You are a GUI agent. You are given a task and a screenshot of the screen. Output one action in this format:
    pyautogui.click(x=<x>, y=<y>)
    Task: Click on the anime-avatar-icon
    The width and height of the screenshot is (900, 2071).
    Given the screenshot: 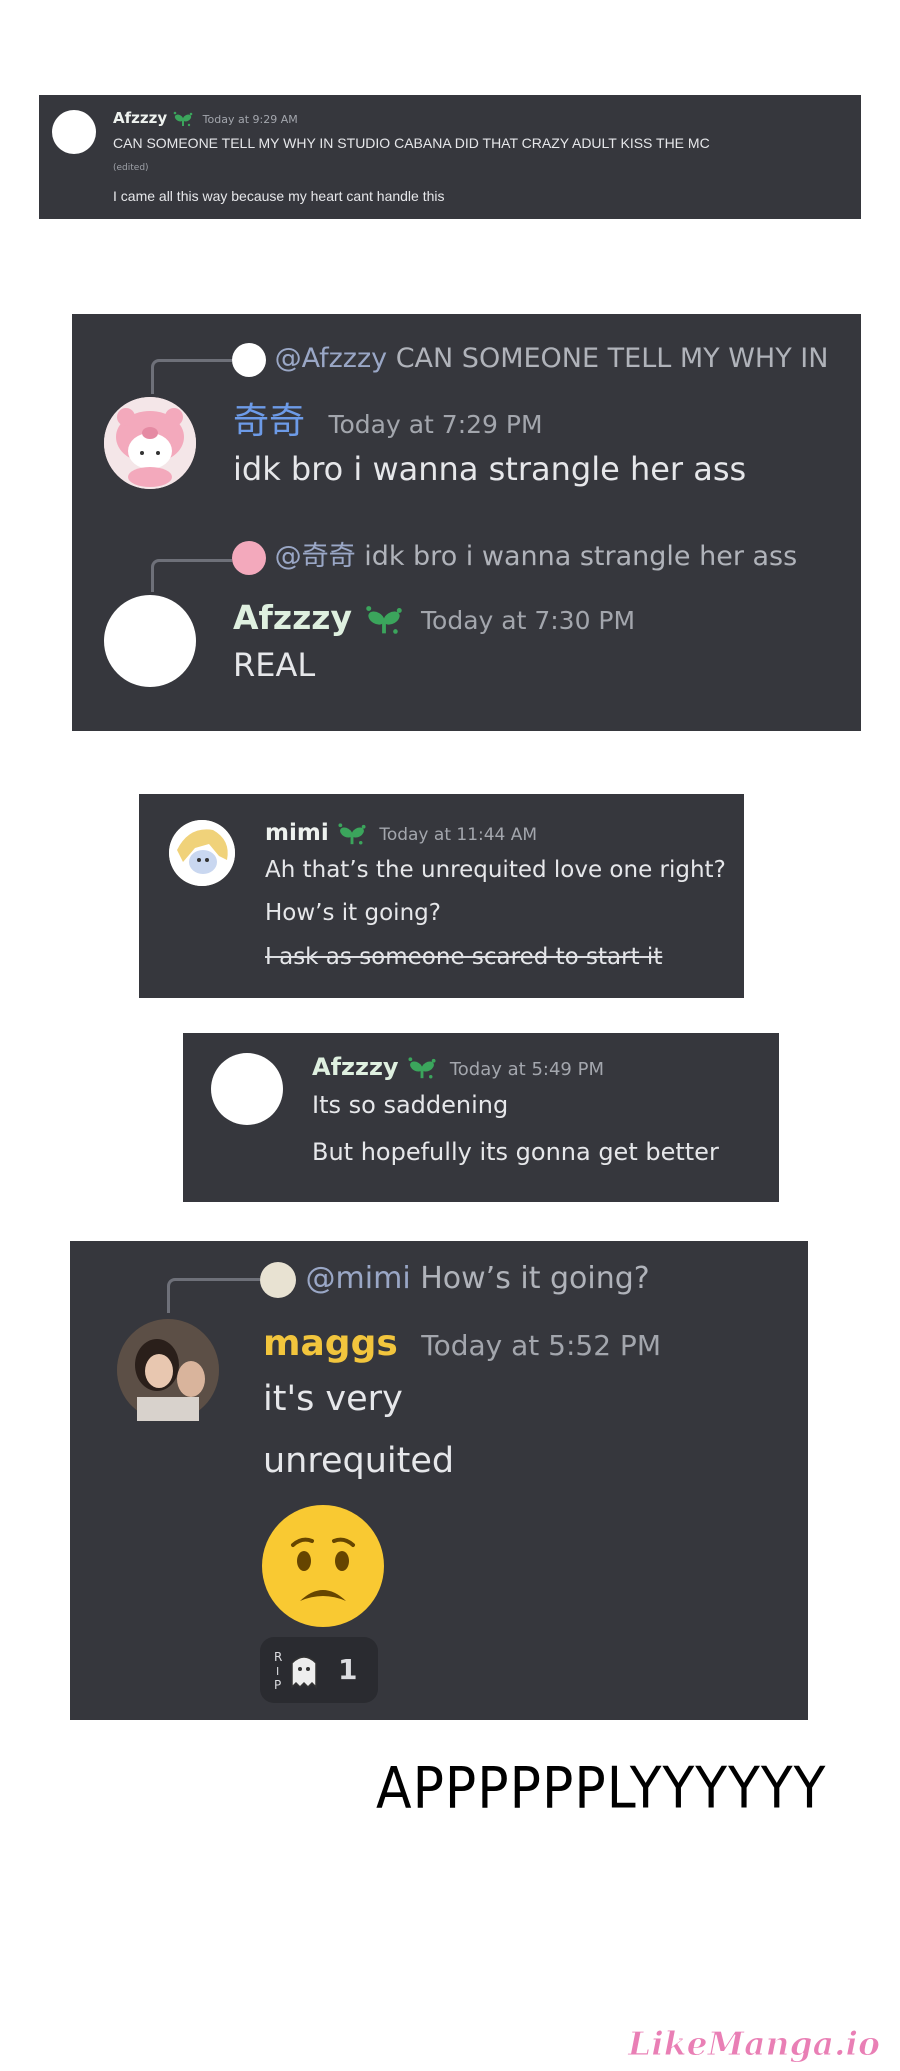 What is the action you would take?
    pyautogui.click(x=202, y=853)
    